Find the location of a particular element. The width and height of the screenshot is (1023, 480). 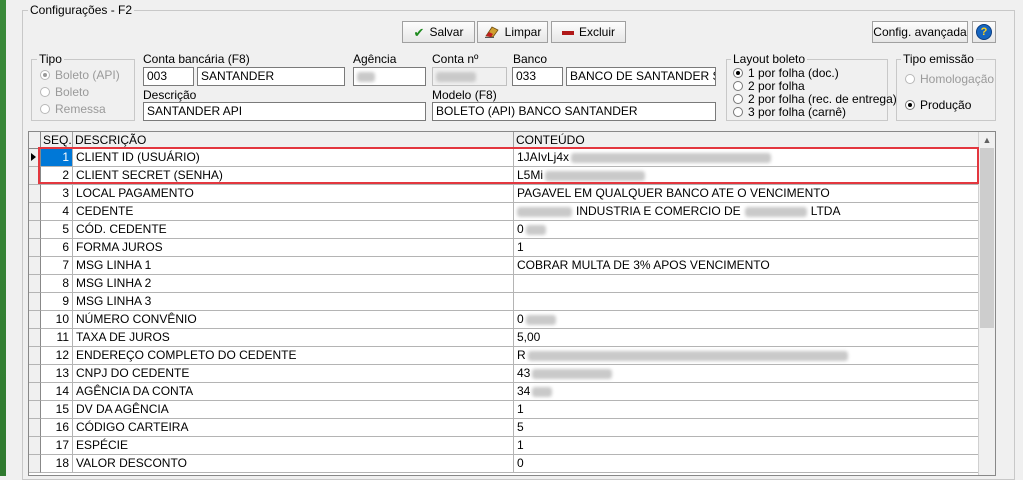

row-conteudo: R is located at coordinates (747, 356).